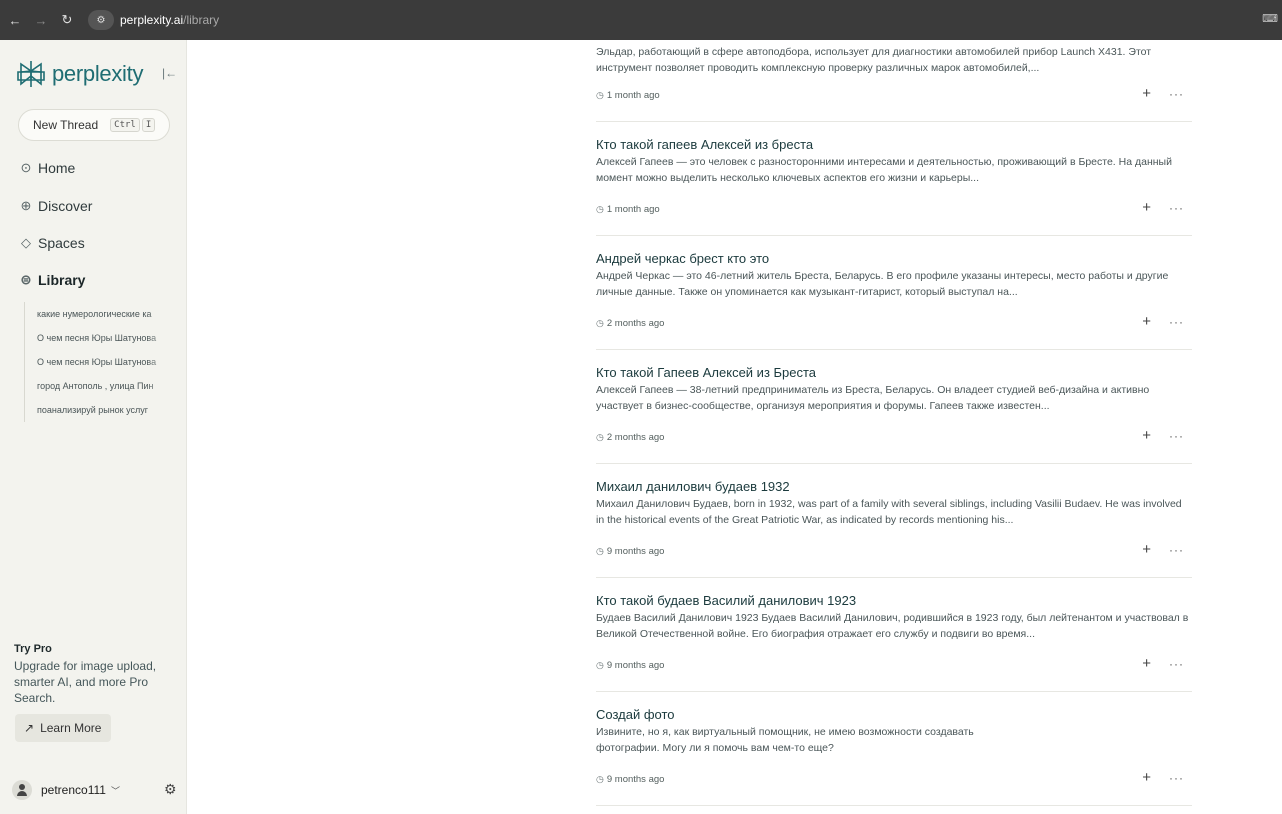 This screenshot has height=814, width=1282. I want to click on spaces-icon: ◇, so click(26, 242).